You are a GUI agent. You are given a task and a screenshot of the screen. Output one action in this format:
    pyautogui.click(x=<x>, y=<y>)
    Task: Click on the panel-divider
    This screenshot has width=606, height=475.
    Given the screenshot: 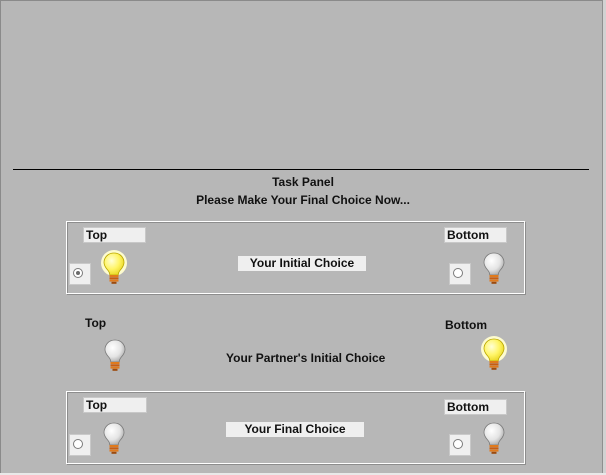 What is the action you would take?
    pyautogui.click(x=301, y=169)
    